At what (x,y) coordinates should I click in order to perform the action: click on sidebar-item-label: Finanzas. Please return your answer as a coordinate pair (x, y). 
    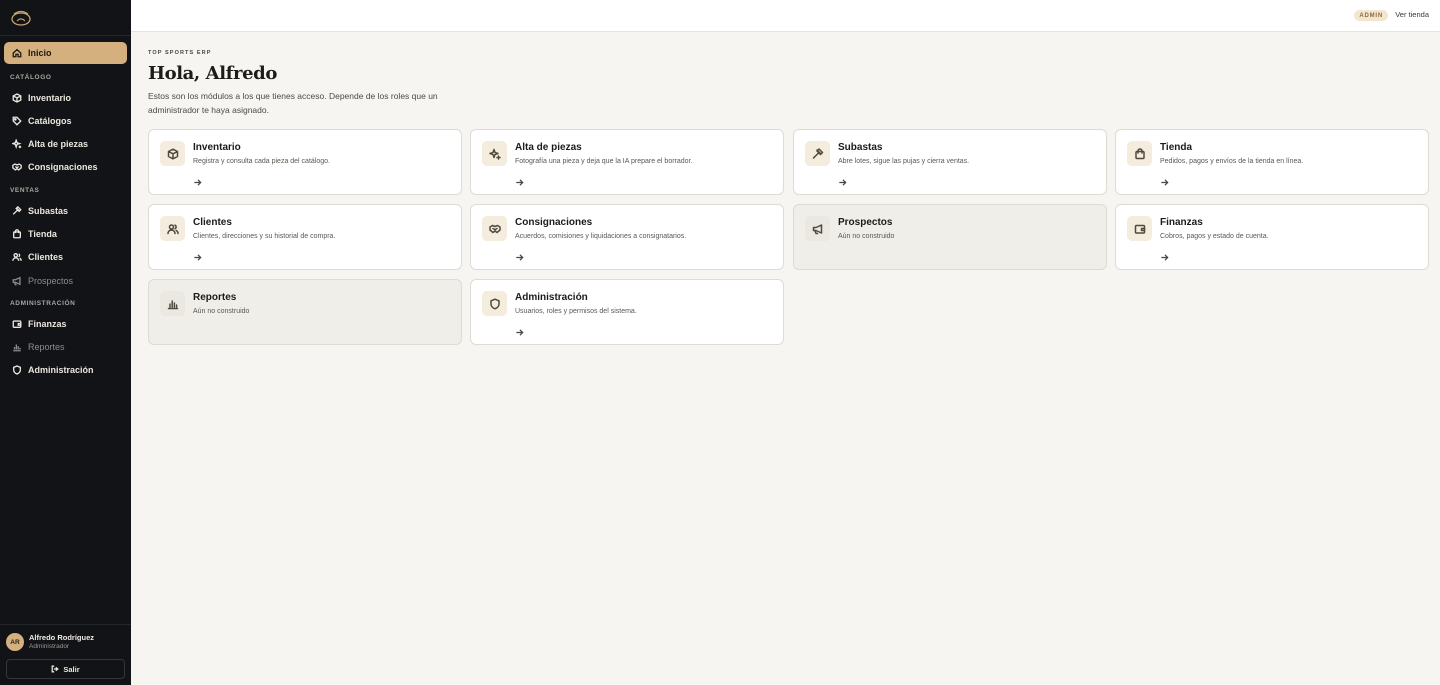
    Looking at the image, I should click on (47, 323).